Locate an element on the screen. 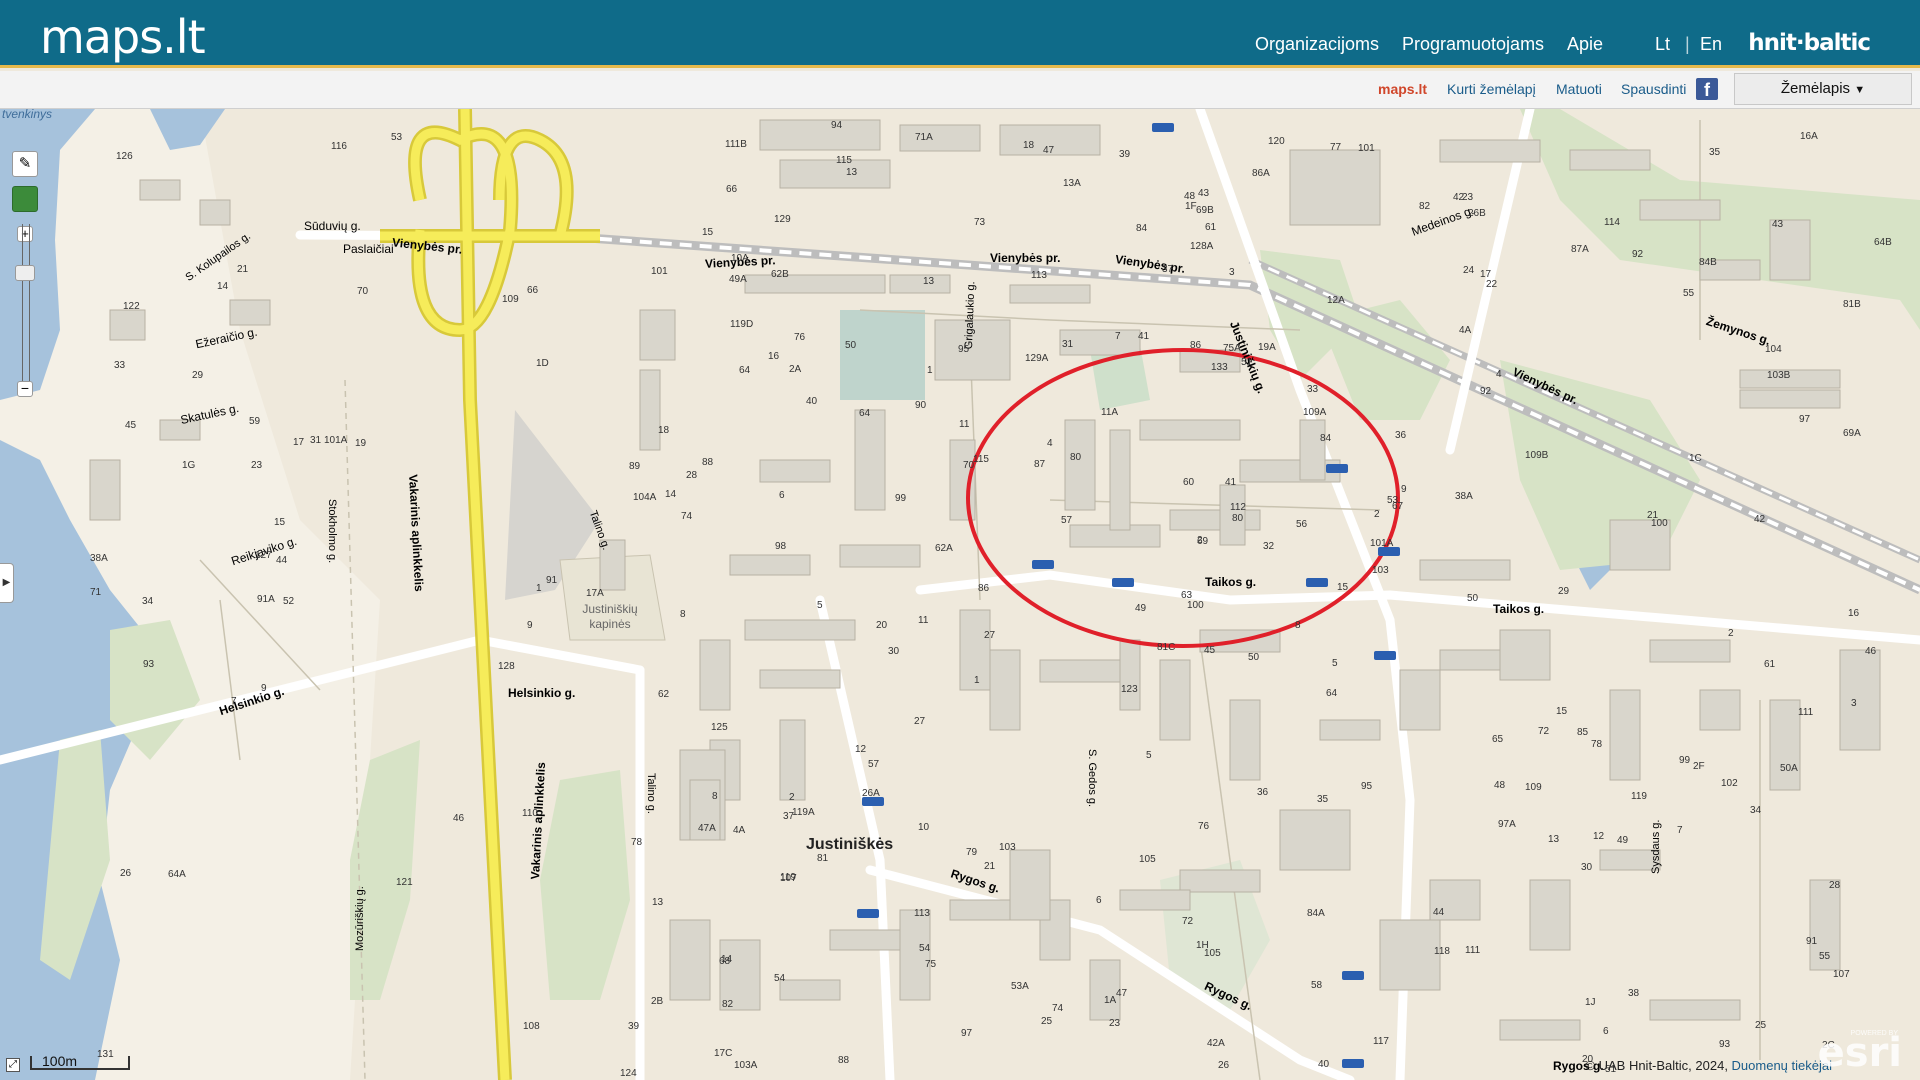 Image resolution: width=1920 pixels, height=1080 pixels. house-number-label: 13 is located at coordinates (852, 172).